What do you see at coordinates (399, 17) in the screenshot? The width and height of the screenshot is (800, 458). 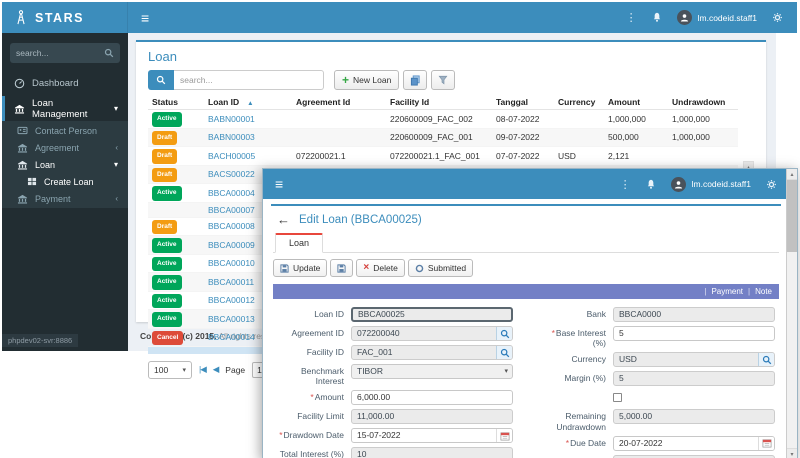 I see `main-topbar: STARS ≡ ⋮ lm.codeid.staff1` at bounding box center [399, 17].